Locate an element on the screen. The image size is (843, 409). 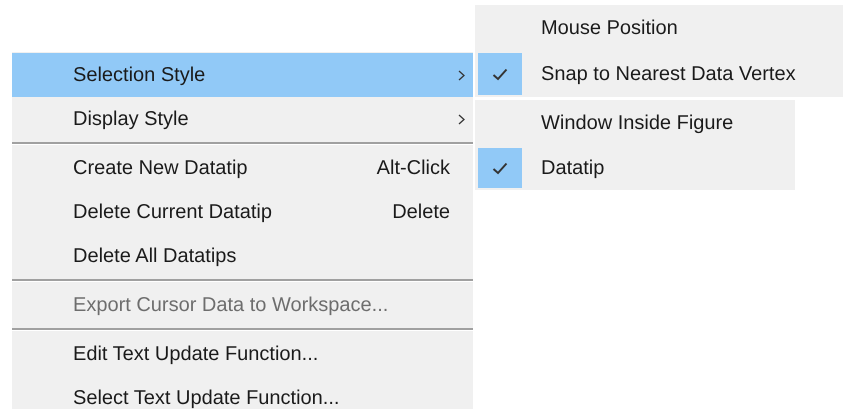
menu-item: Selection Style is located at coordinates (242, 75).